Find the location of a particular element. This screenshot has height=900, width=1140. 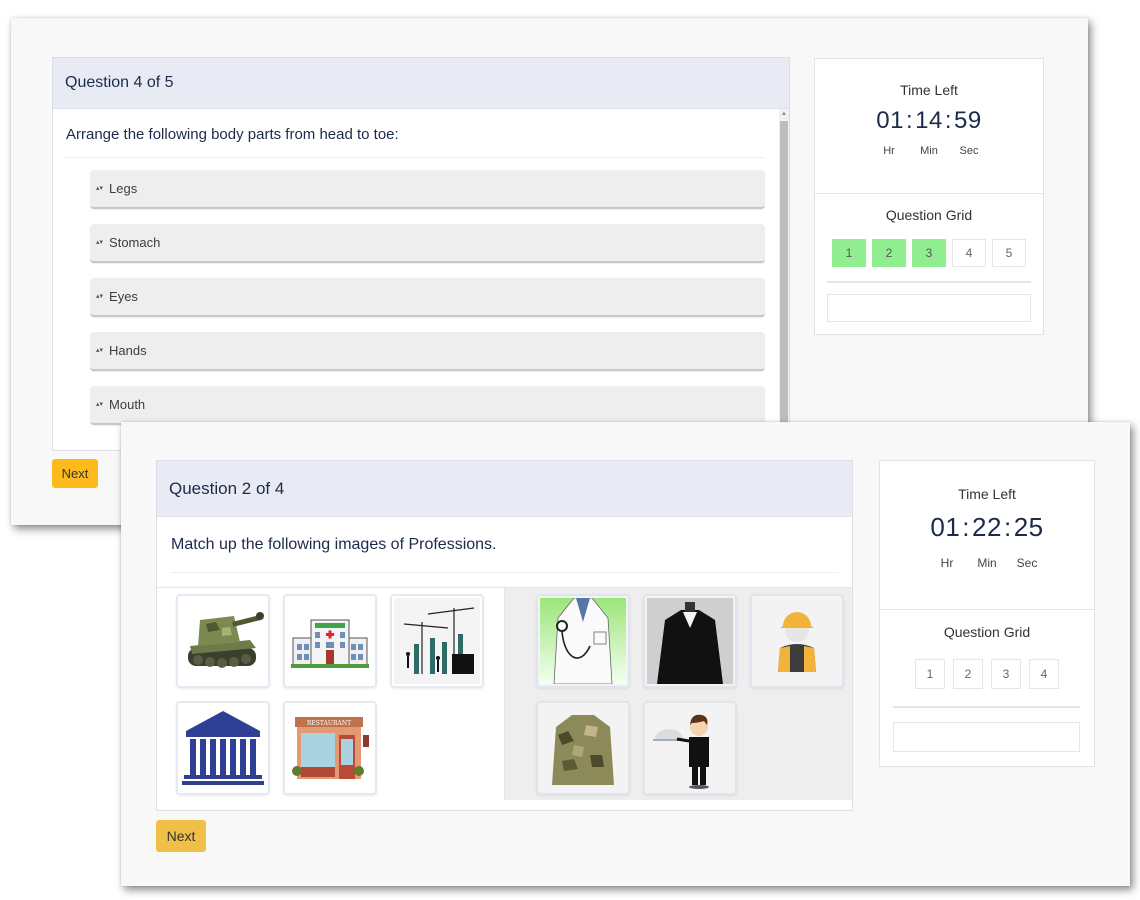

question-grid-cell: 5 is located at coordinates (1009, 253).